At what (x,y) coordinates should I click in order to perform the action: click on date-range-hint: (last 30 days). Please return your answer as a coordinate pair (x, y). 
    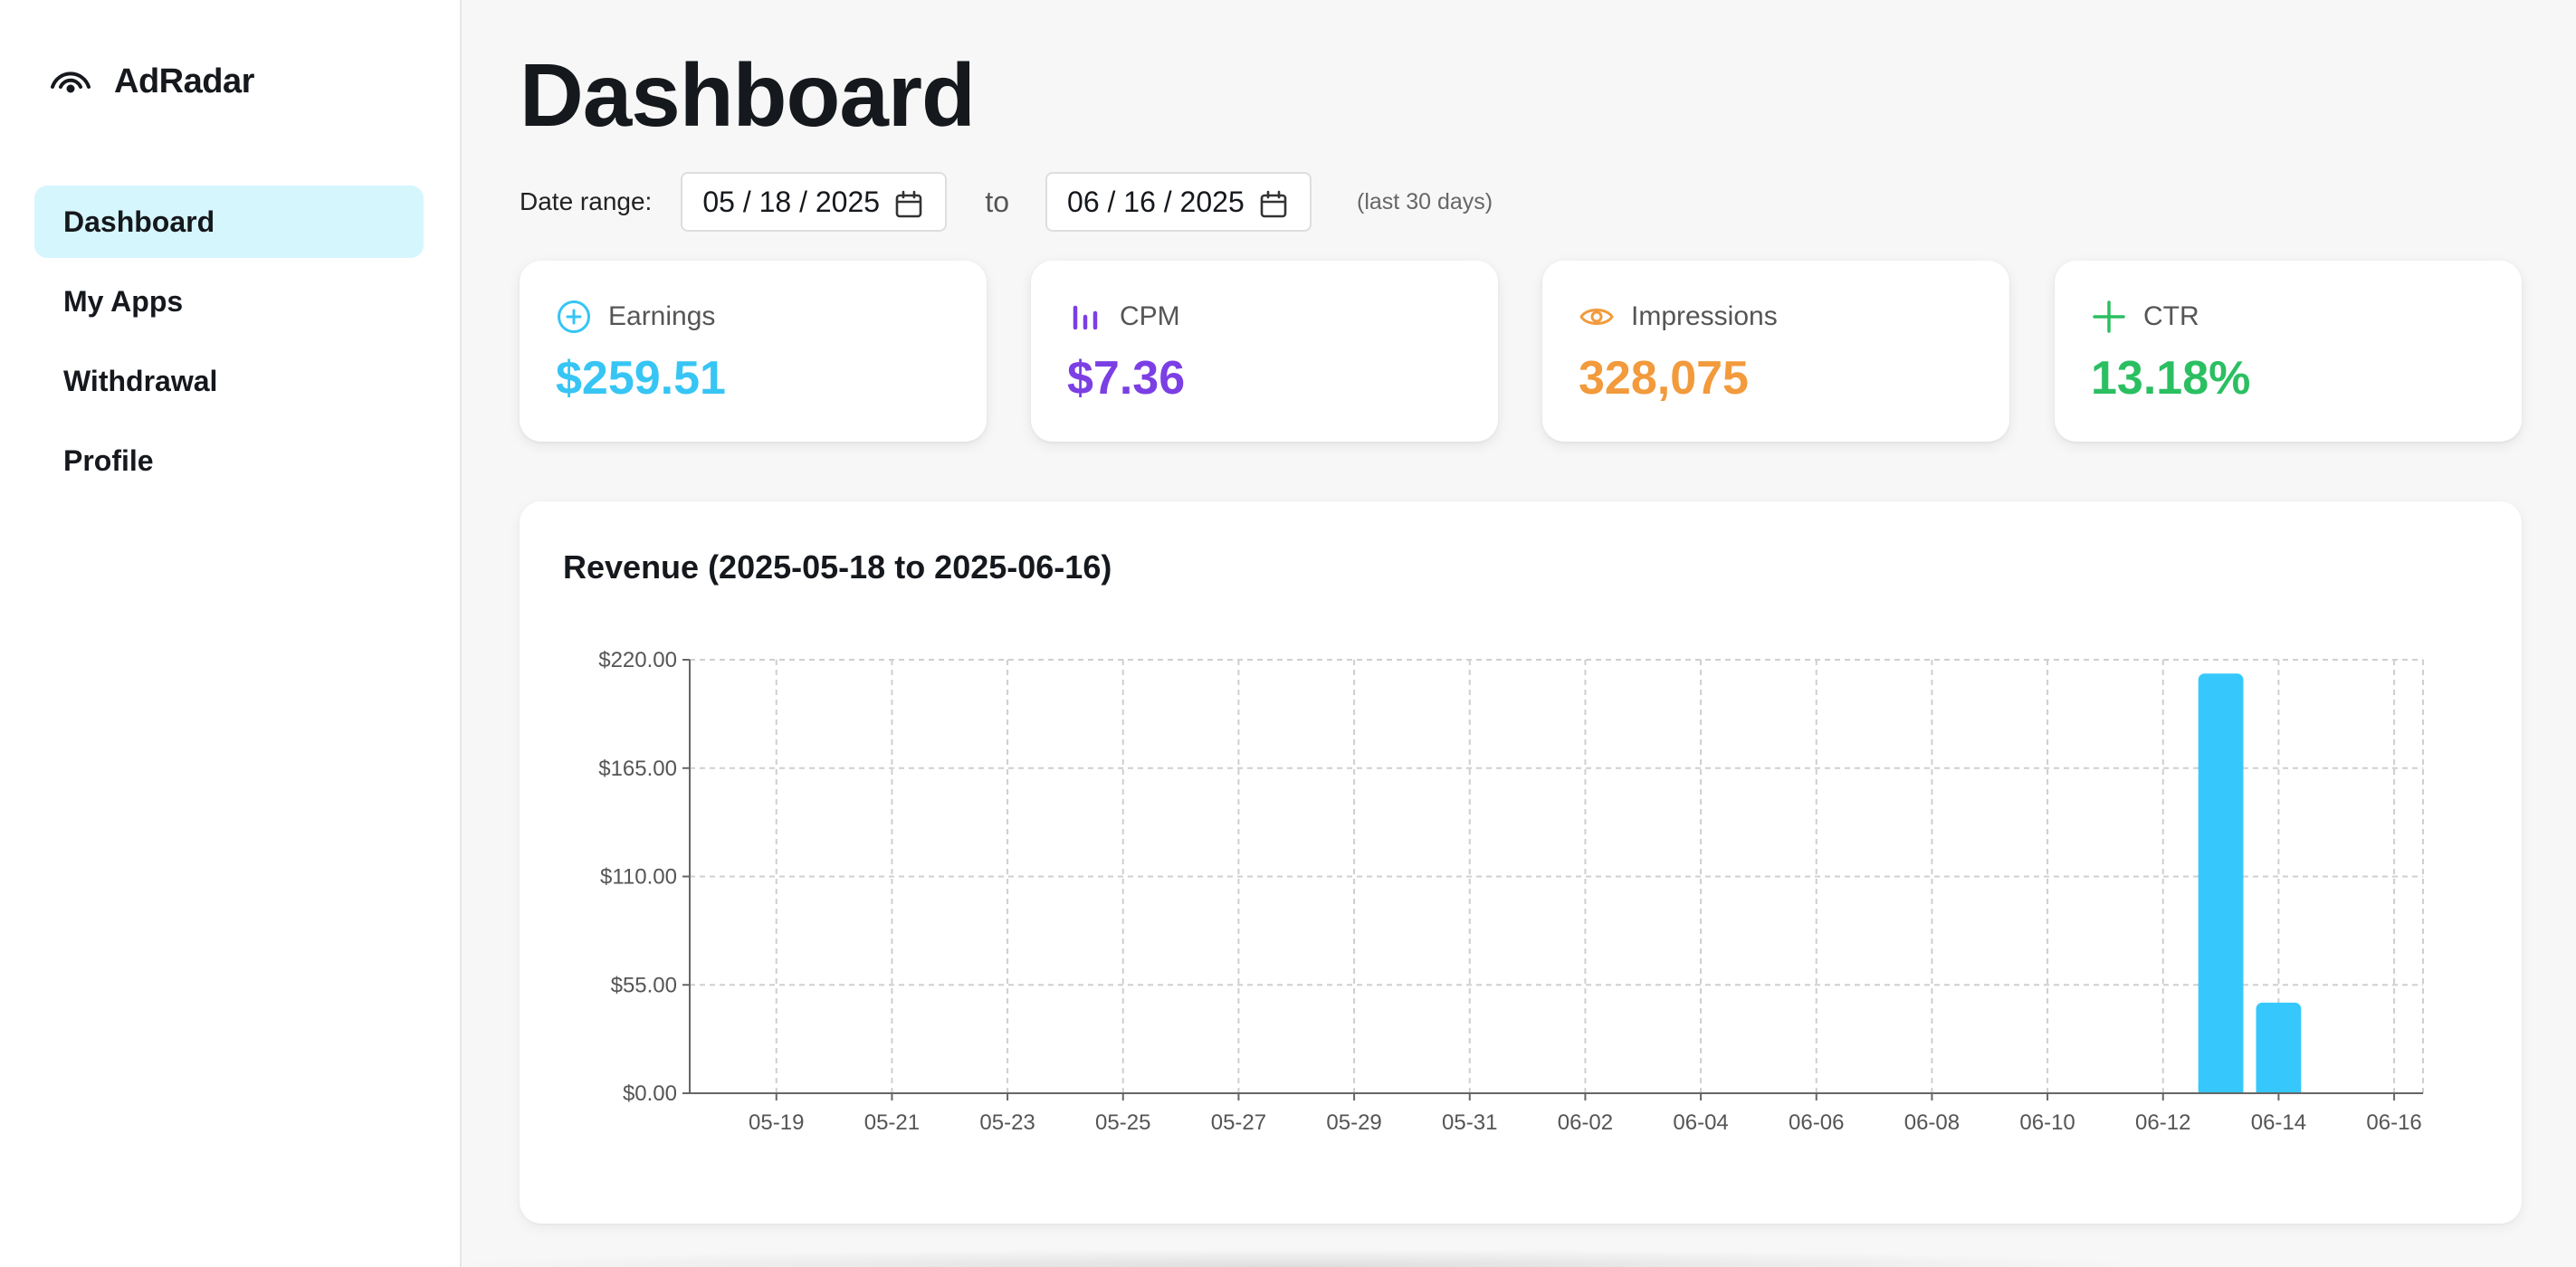
    Looking at the image, I should click on (1425, 201).